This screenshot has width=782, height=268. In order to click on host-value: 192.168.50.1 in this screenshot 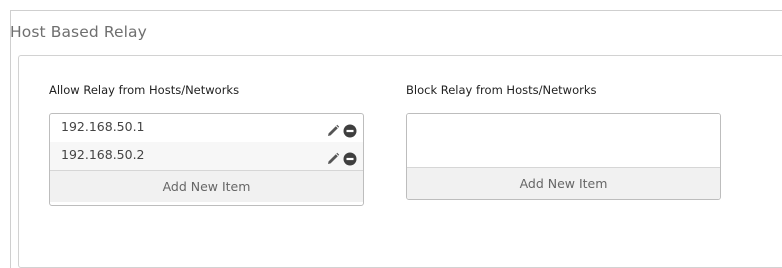, I will do `click(103, 126)`.